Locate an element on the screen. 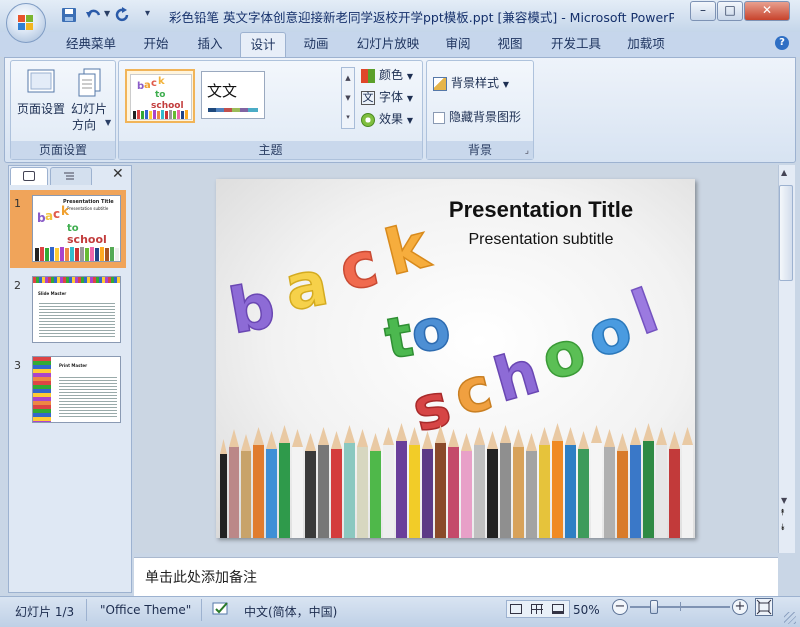  notes-placeholder: 单击此处添加备注 is located at coordinates (201, 578).